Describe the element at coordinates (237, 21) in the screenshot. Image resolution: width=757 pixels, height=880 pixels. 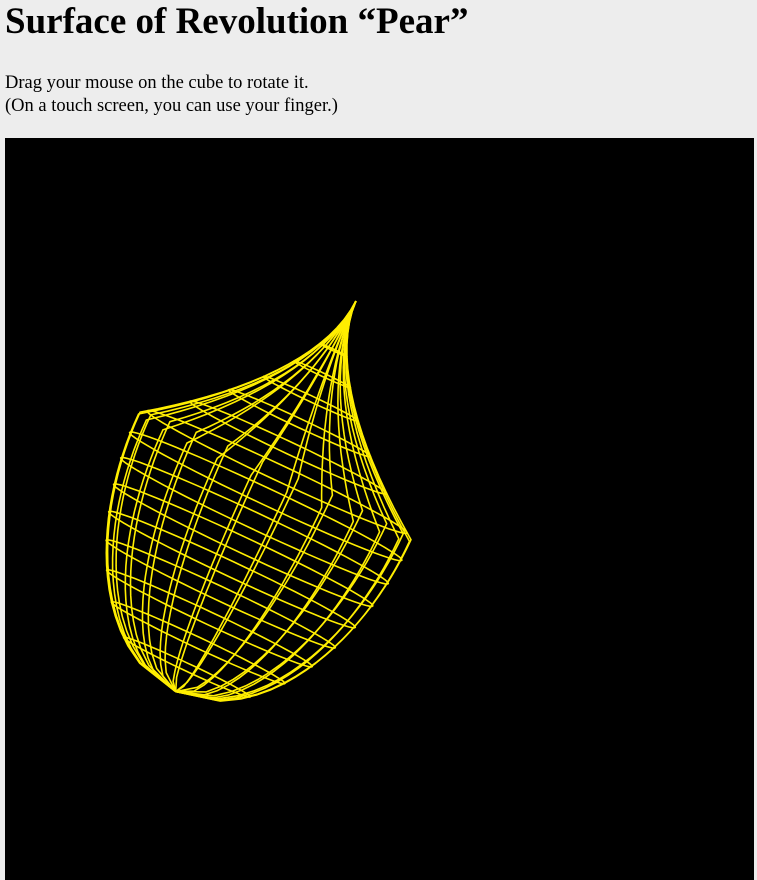
I see `page-title: Surface of Revolution “Pear”` at that location.